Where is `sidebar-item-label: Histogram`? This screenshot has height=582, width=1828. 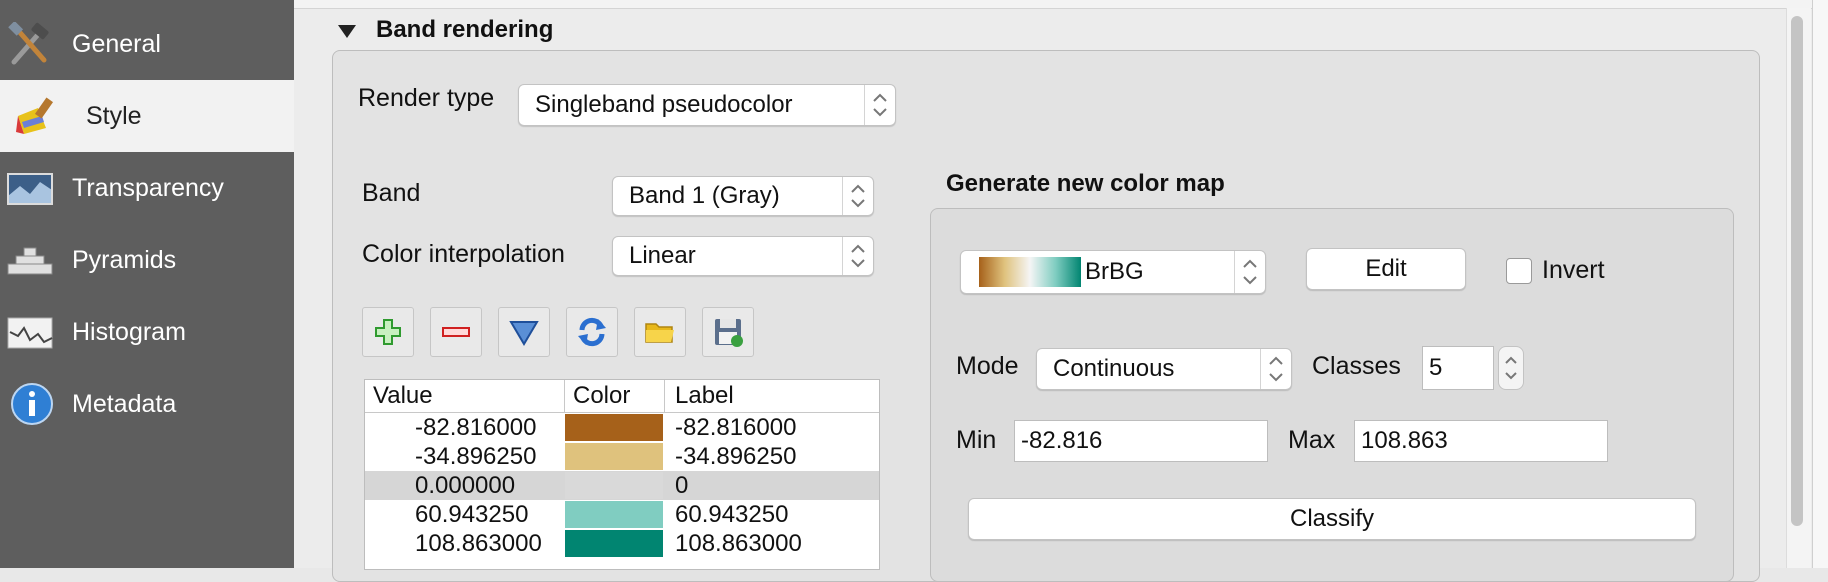 sidebar-item-label: Histogram is located at coordinates (129, 332).